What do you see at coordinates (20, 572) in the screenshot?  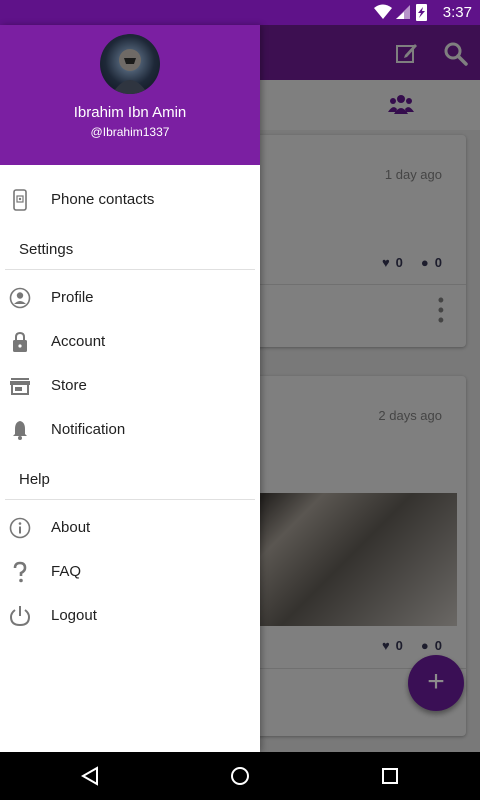 I see `question-icon` at bounding box center [20, 572].